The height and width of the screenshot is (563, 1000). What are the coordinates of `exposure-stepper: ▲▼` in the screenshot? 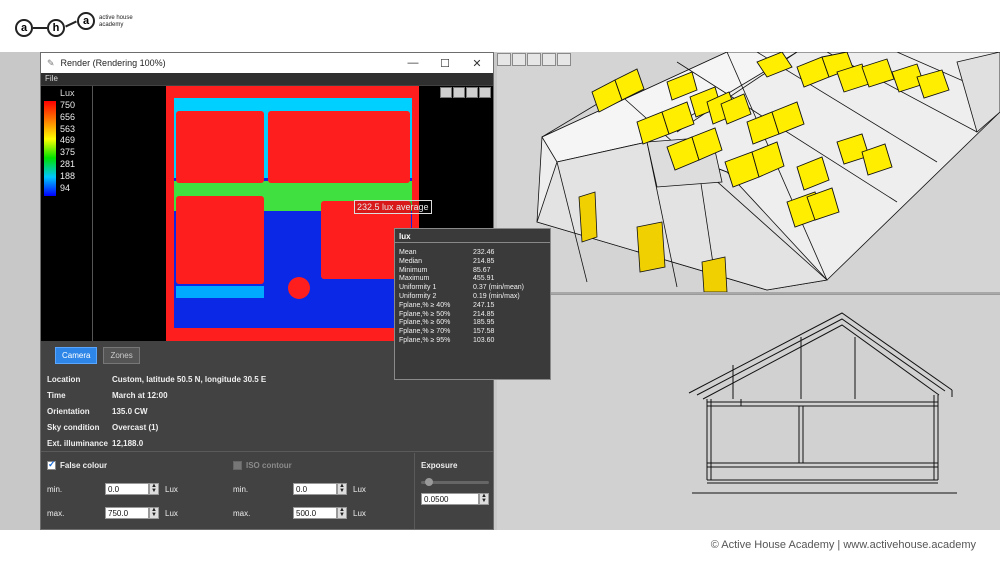 It's located at (455, 499).